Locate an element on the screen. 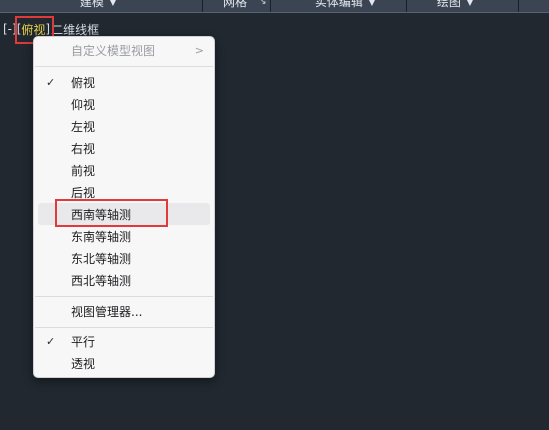 This screenshot has width=549, height=430. close-bracket: ] is located at coordinates (48, 29).